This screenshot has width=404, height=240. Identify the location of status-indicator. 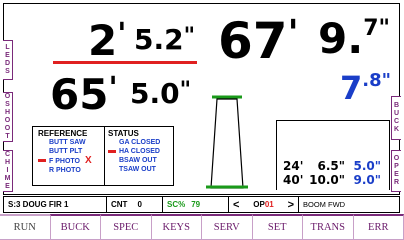
(112, 151).